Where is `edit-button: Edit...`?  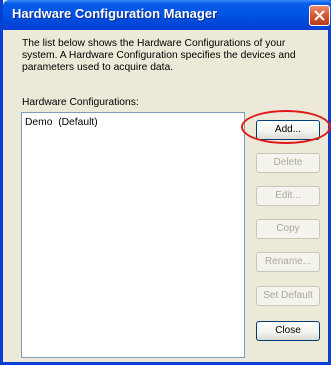
edit-button: Edit... is located at coordinates (288, 196).